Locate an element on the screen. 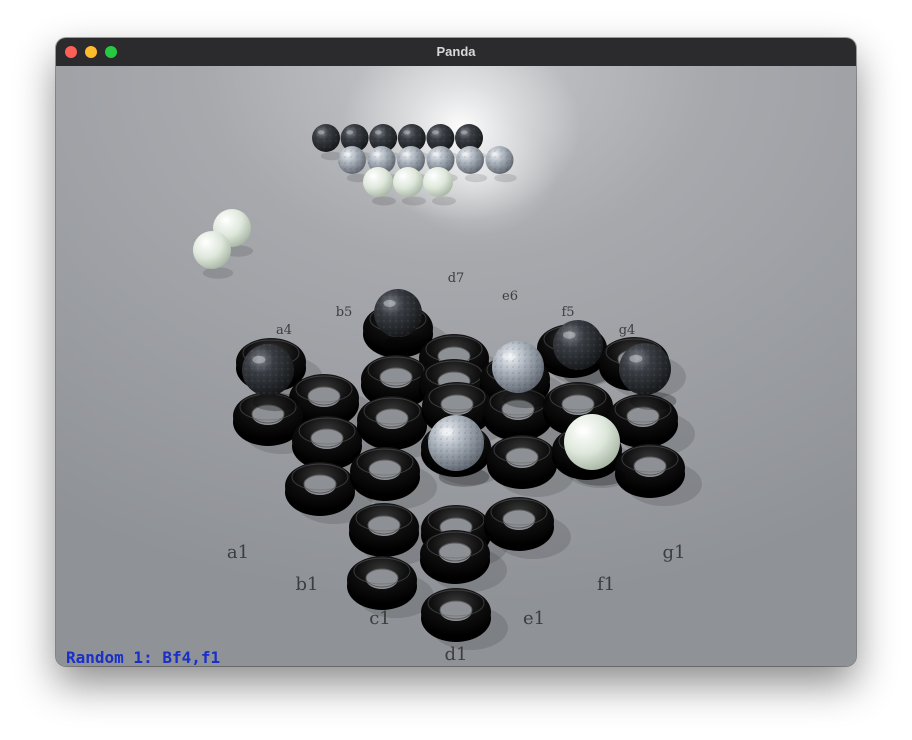  title-bar: Panda is located at coordinates (456, 52).